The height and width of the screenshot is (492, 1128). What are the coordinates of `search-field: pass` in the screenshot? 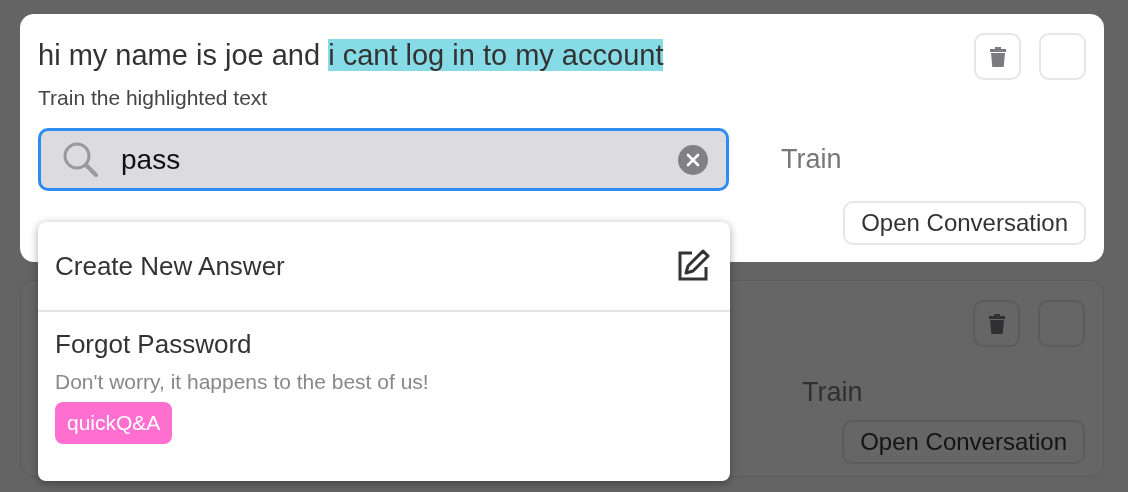 It's located at (383, 159).